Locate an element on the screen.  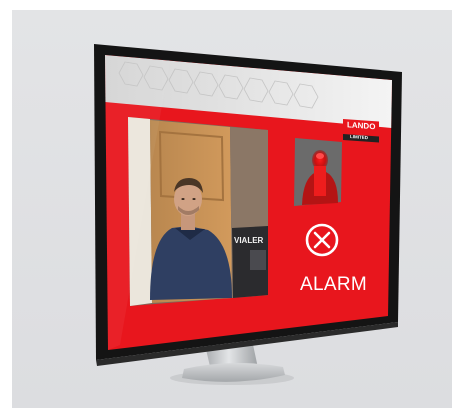
background-sign: VIALER is located at coordinates (249, 240).